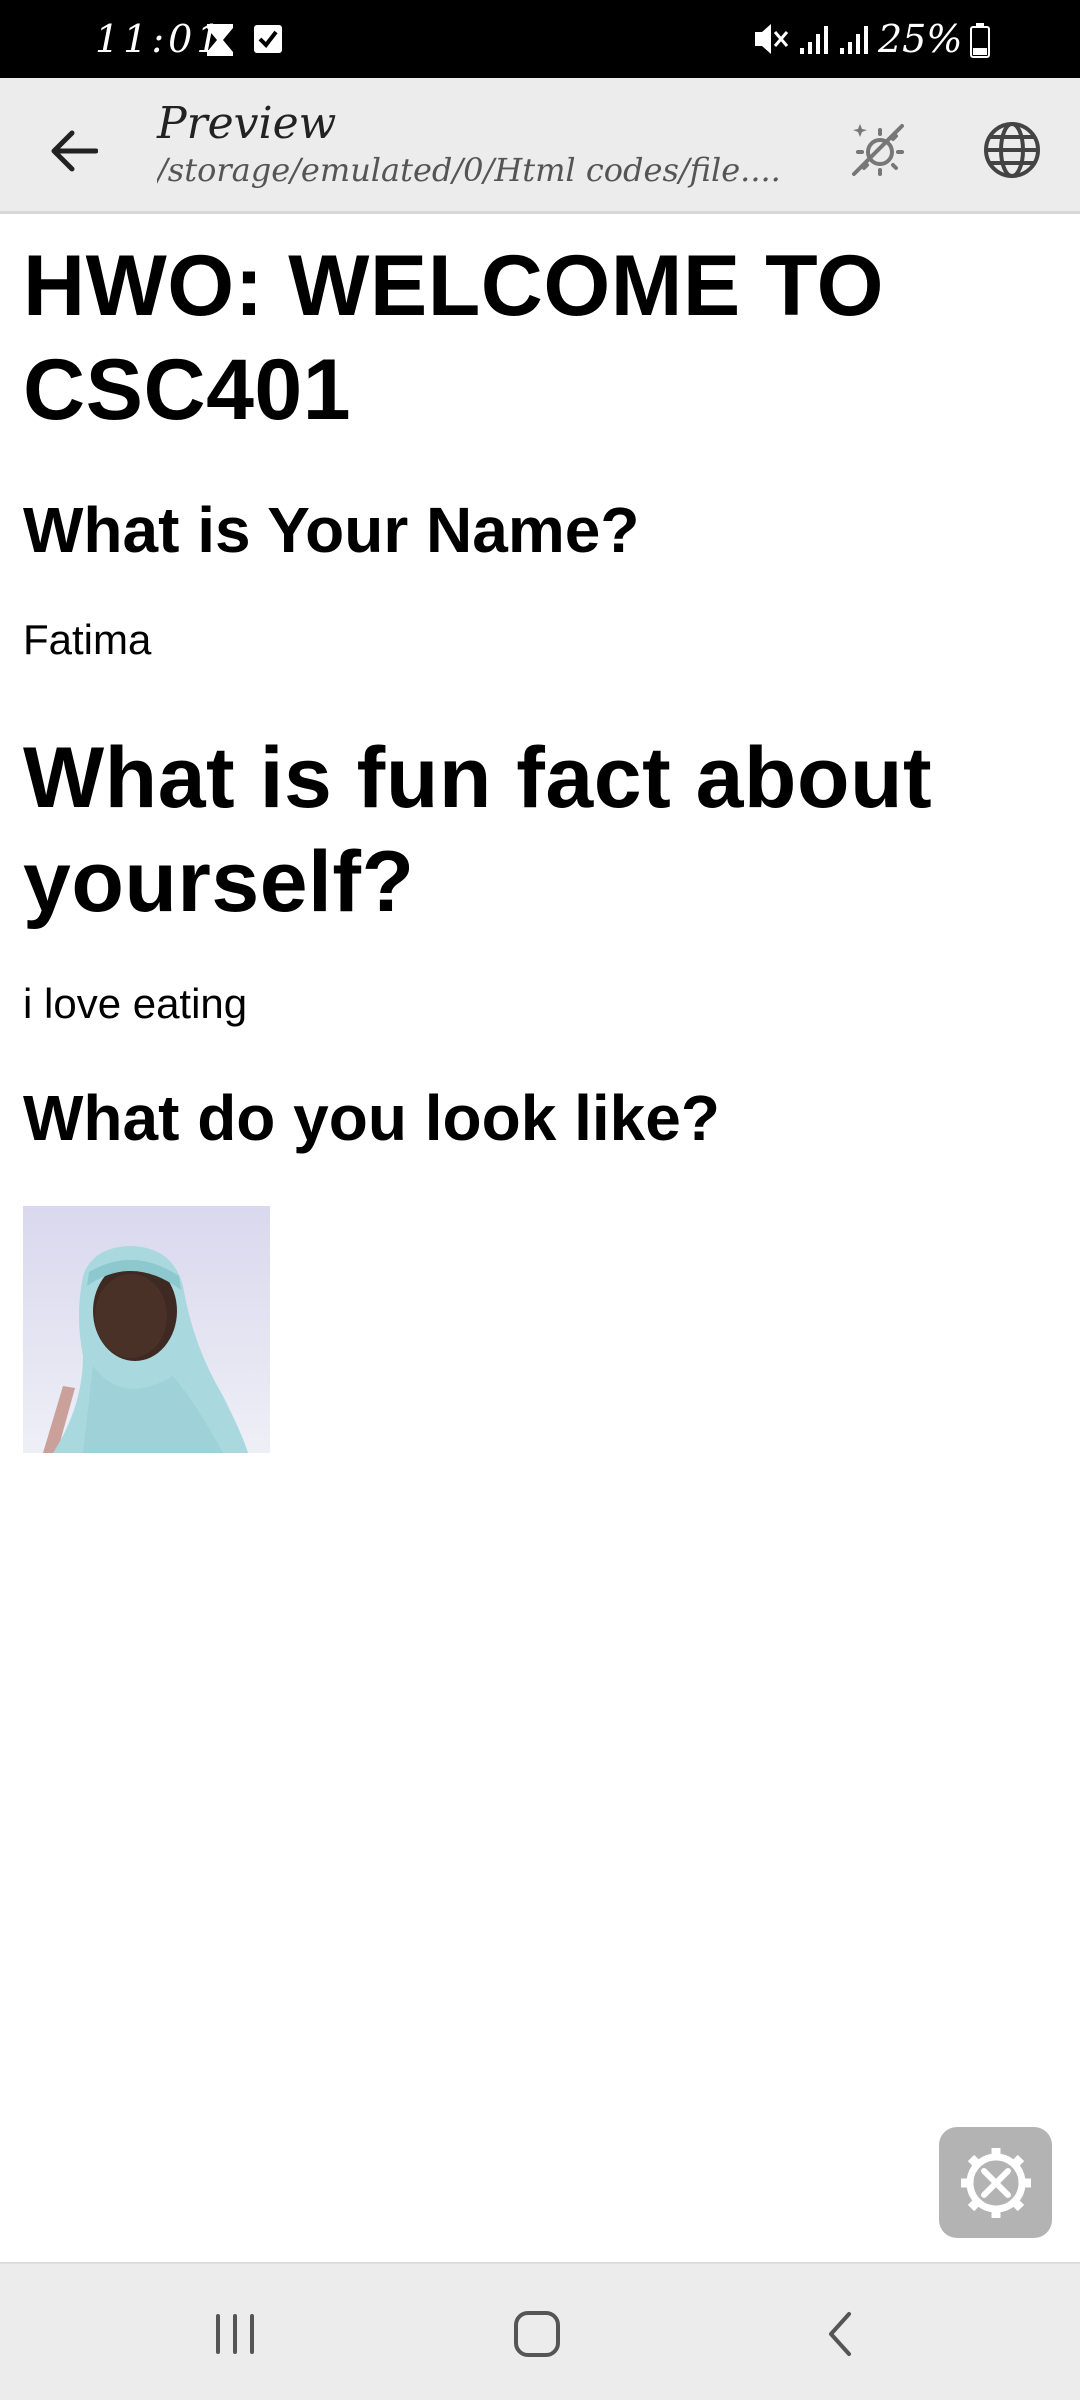 This screenshot has width=1080, height=2400. I want to click on settings-tools-icon, so click(995, 2182).